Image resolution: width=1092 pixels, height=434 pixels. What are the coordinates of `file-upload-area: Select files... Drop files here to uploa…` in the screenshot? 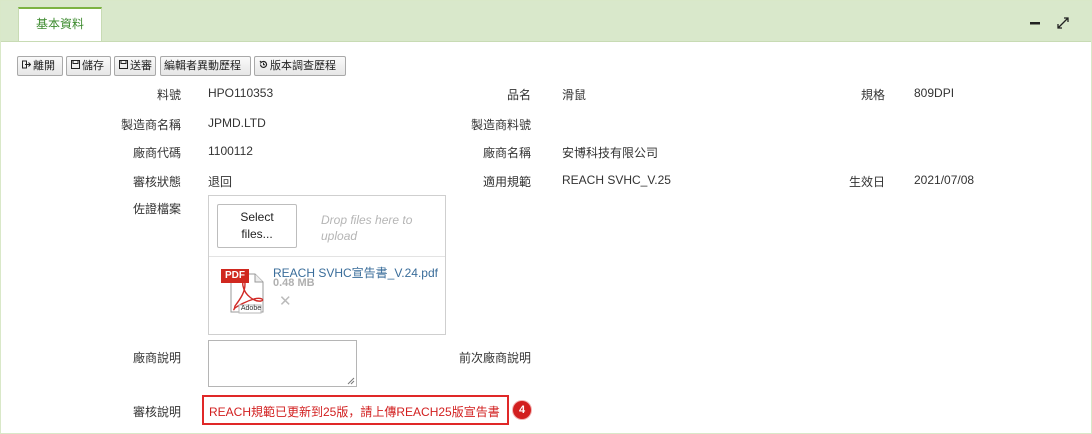 It's located at (327, 265).